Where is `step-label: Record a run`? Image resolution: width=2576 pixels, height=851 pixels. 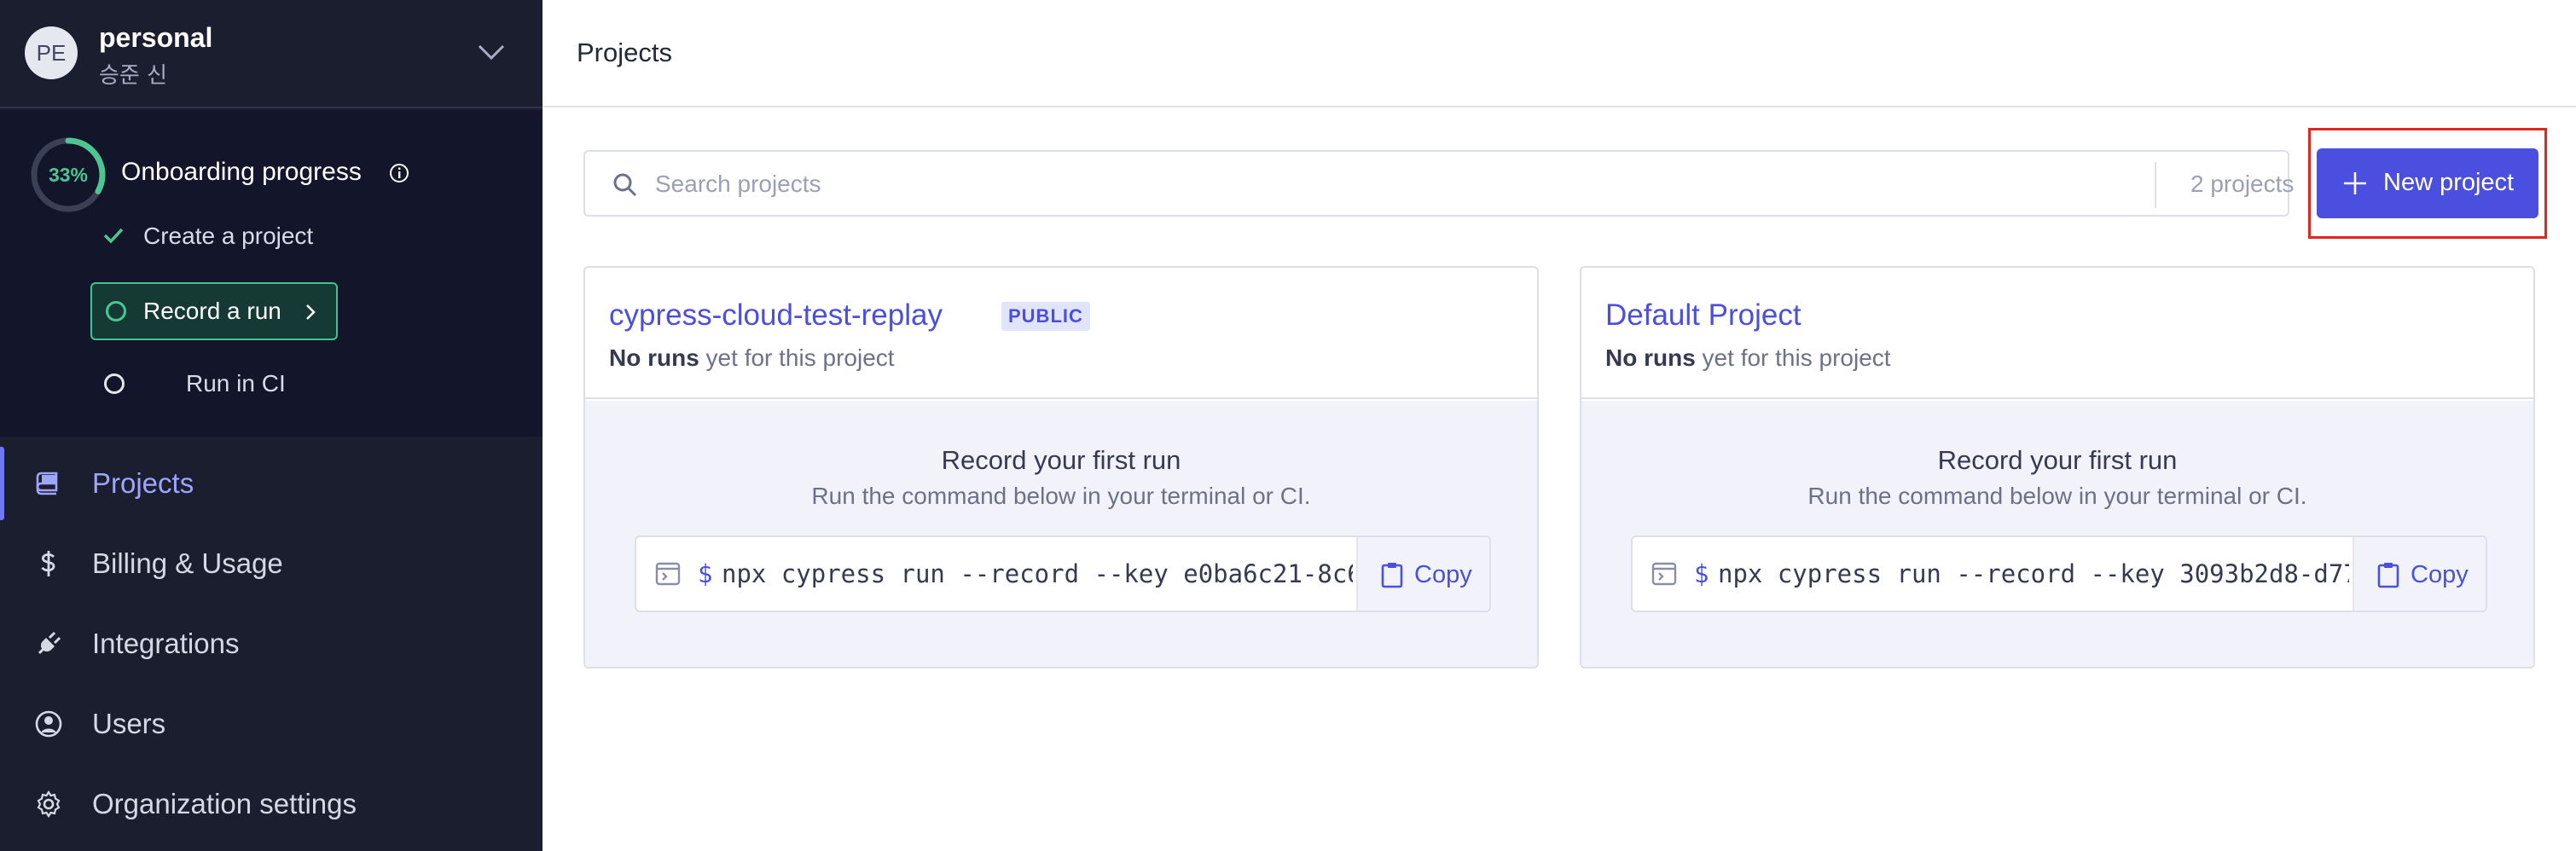
step-label: Record a run is located at coordinates (212, 311).